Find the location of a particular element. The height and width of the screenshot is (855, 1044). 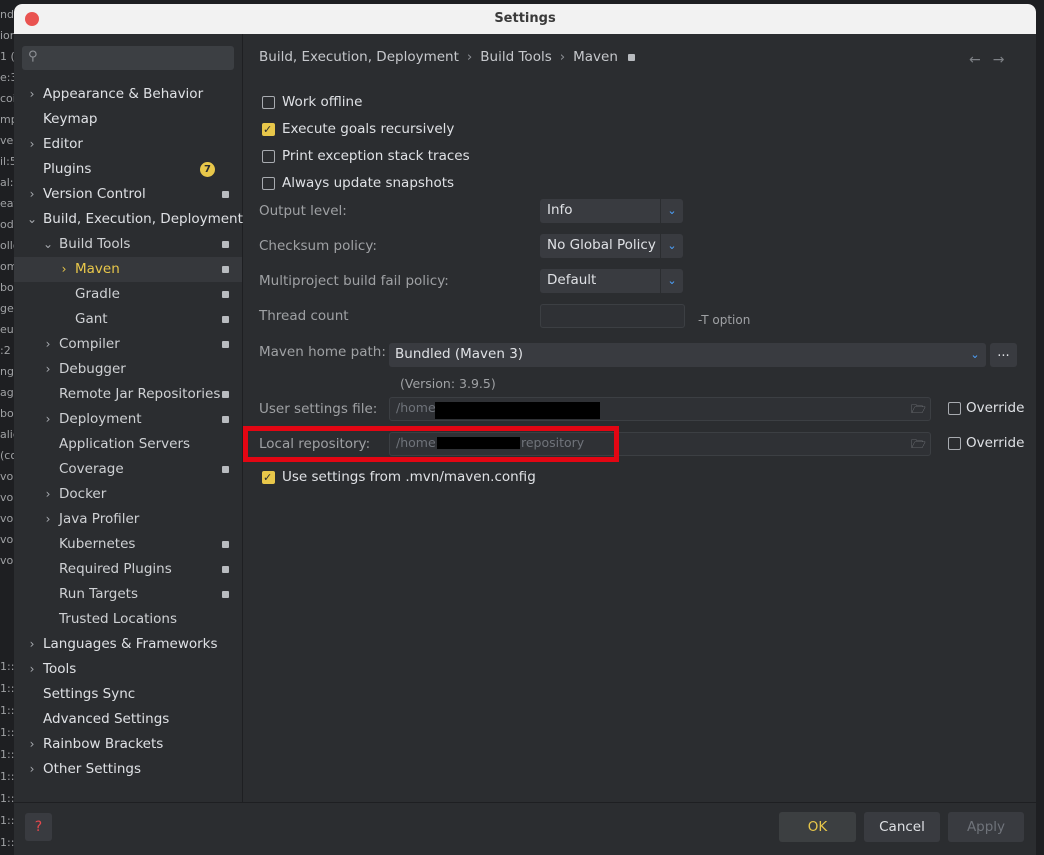

sidebar-item-label: Keymap is located at coordinates (70, 119).